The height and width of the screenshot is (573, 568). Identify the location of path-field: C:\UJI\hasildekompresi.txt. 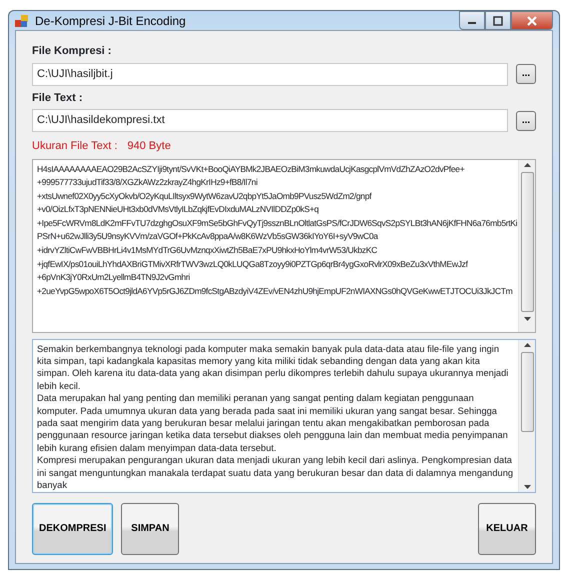
(270, 120).